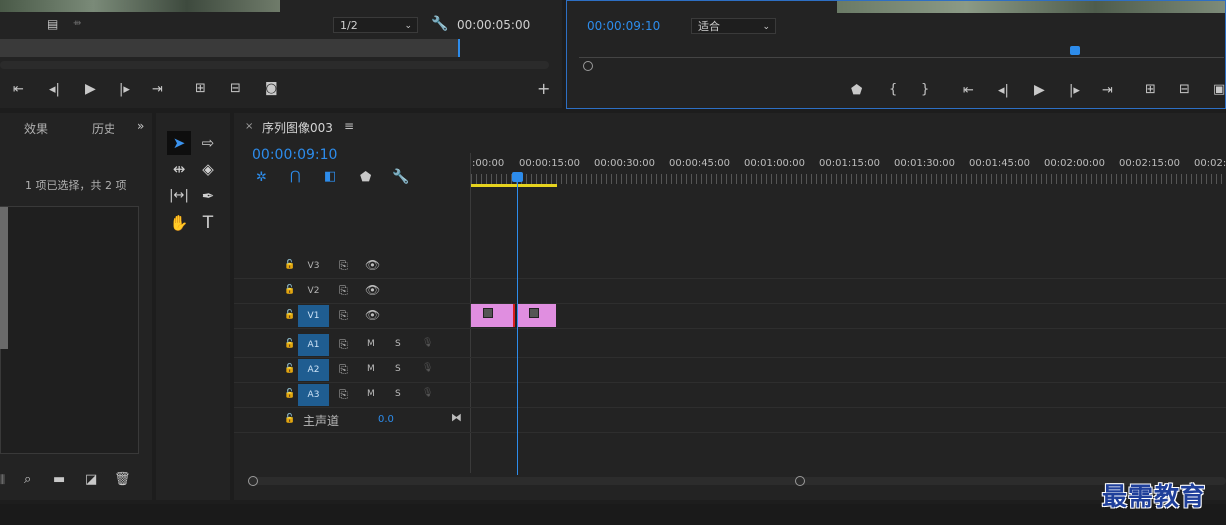 This screenshot has width=1226, height=525. I want to click on master-volume: 0.0, so click(386, 419).